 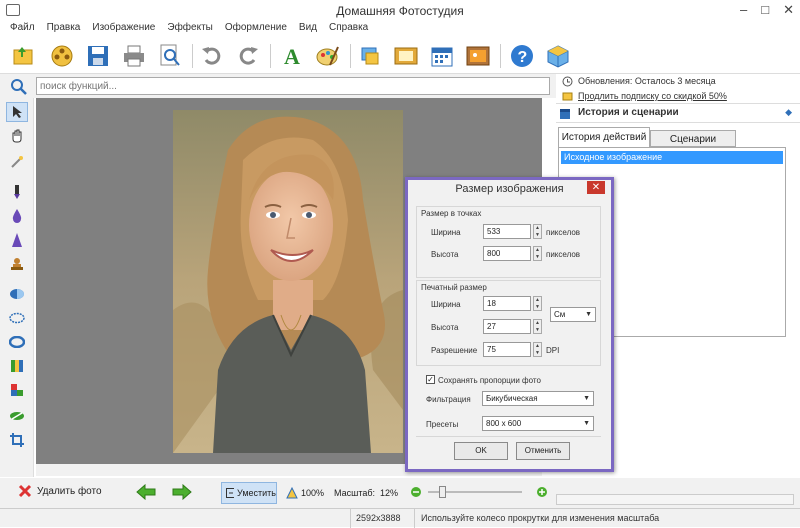 I want to click on print-size-title: Печатный размер, so click(x=454, y=287).